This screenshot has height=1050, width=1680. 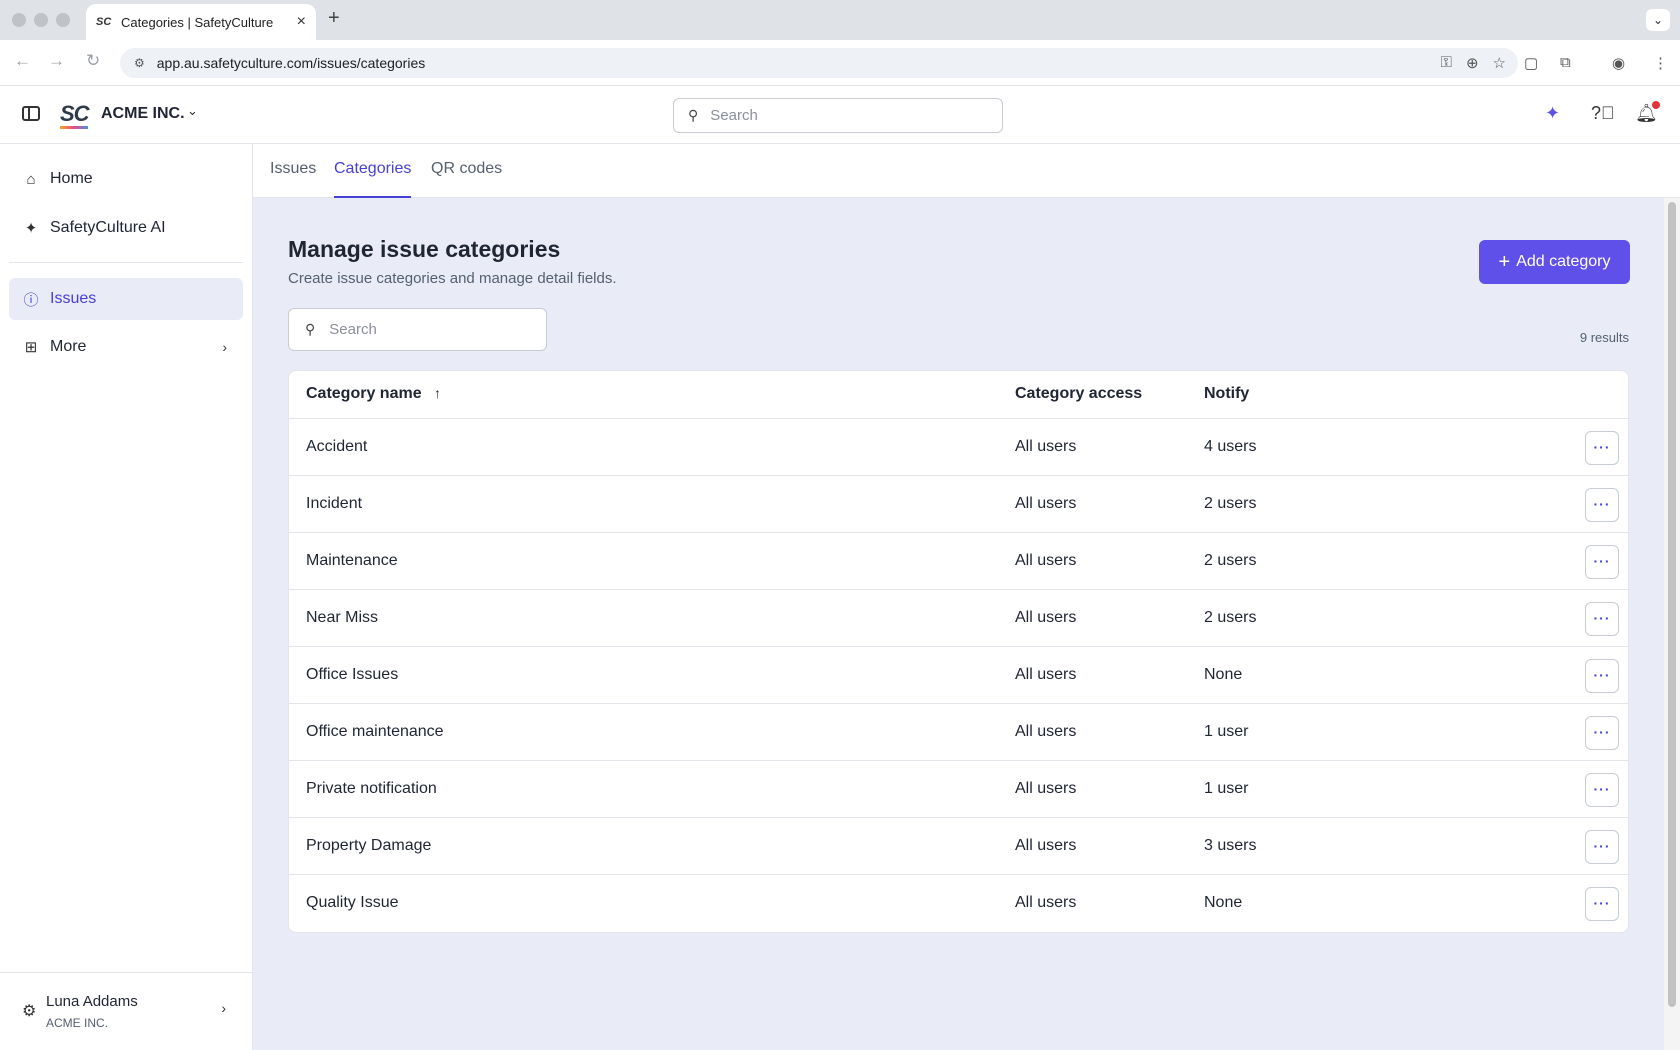 What do you see at coordinates (334, 503) in the screenshot?
I see `category-name-cell: Incident` at bounding box center [334, 503].